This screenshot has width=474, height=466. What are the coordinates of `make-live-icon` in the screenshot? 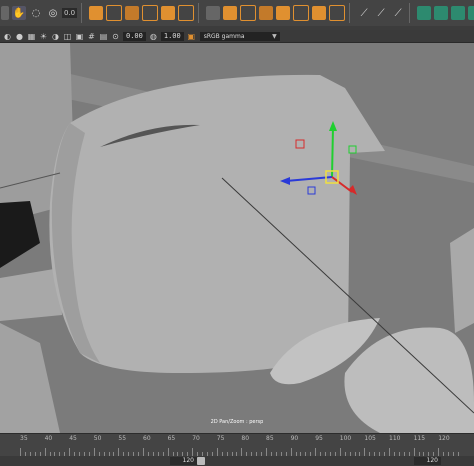 It's located at (186, 13).